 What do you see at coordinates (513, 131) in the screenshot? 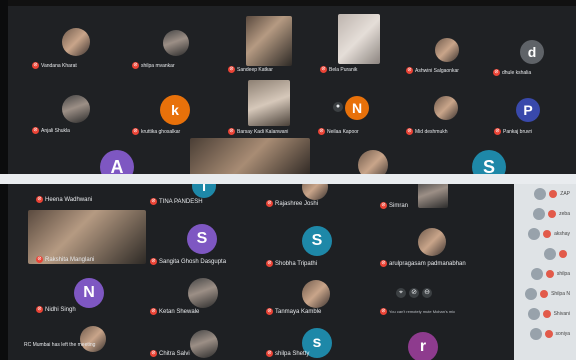
I see `participant-label: ⊘ Pankaj bruvri` at bounding box center [513, 131].